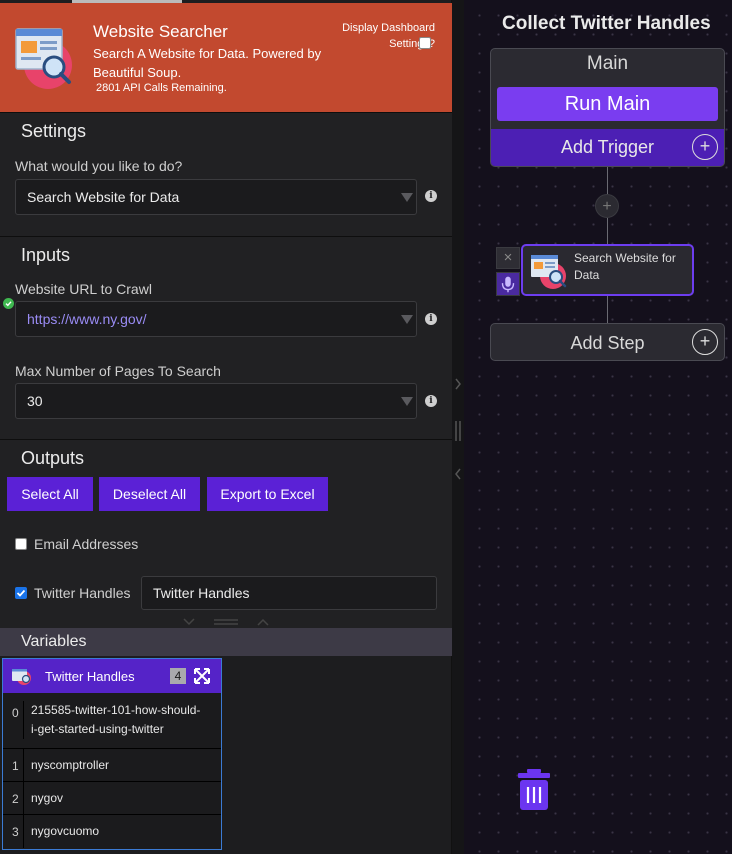  I want to click on action-select-value: Search Website for Data, so click(103, 197).